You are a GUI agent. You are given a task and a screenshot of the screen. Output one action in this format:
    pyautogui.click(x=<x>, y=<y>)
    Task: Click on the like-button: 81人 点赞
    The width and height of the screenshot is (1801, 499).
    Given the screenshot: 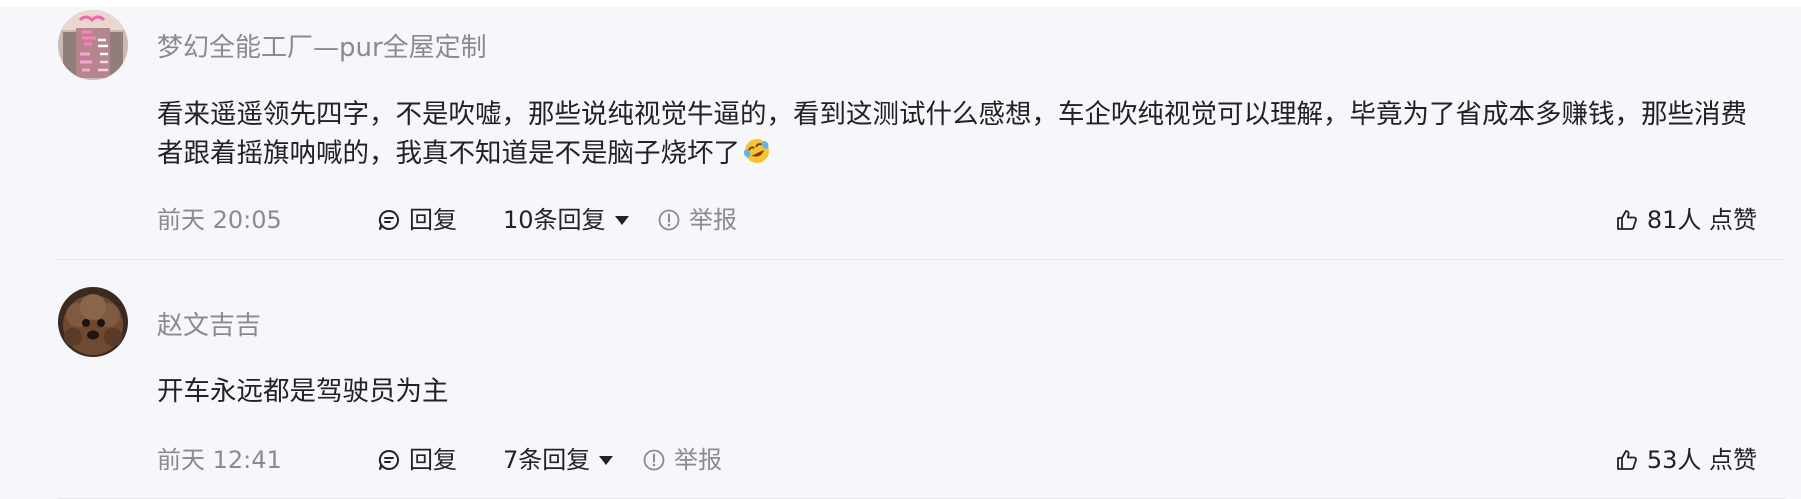 What is the action you would take?
    pyautogui.click(x=1686, y=220)
    